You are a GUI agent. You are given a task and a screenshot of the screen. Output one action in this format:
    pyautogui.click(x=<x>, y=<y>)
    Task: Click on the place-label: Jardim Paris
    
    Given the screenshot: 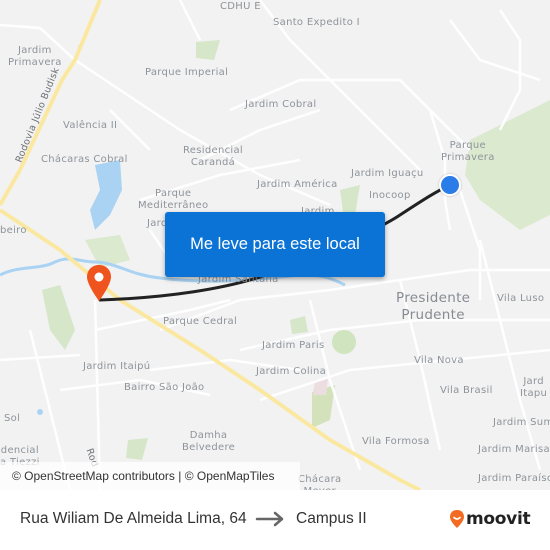 What is the action you would take?
    pyautogui.click(x=293, y=345)
    